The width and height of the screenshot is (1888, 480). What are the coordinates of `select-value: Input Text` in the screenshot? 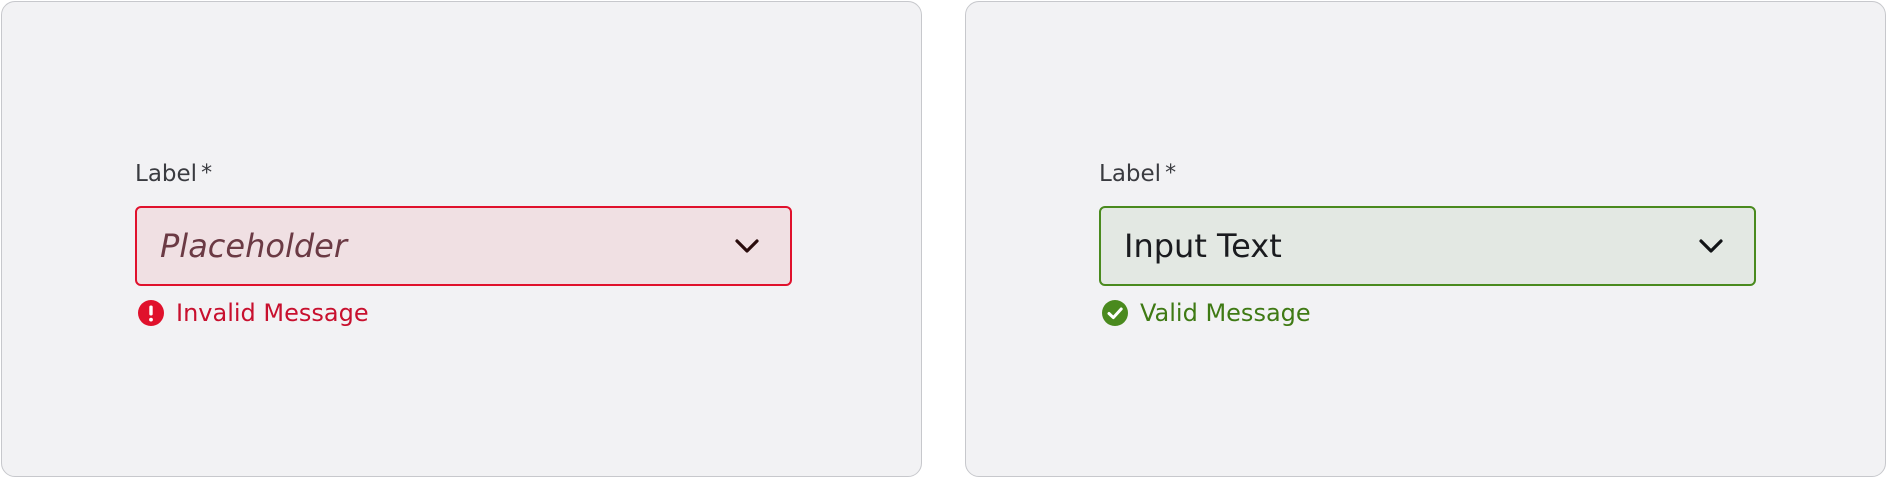 It's located at (1203, 246).